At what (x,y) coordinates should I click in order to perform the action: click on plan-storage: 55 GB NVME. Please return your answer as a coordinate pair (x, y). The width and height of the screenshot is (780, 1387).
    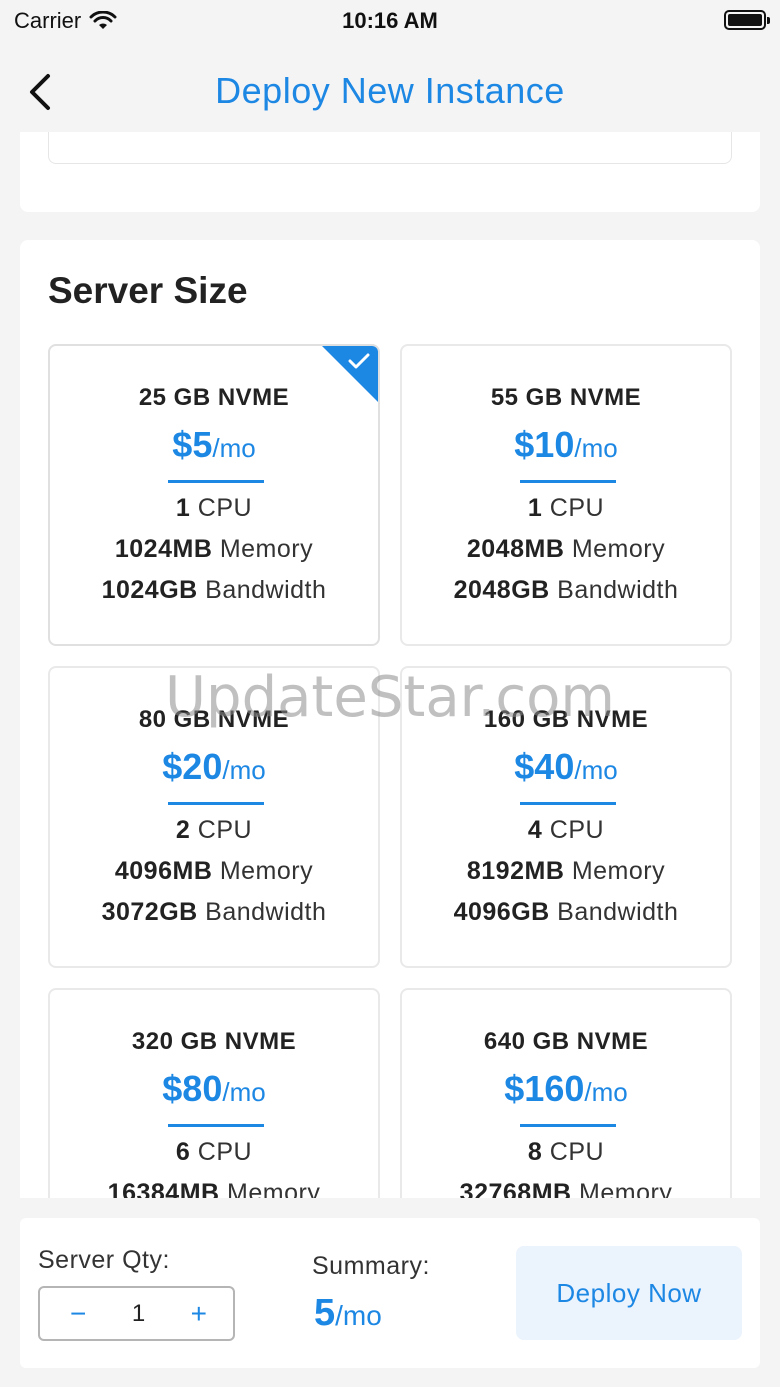
    Looking at the image, I should click on (566, 397).